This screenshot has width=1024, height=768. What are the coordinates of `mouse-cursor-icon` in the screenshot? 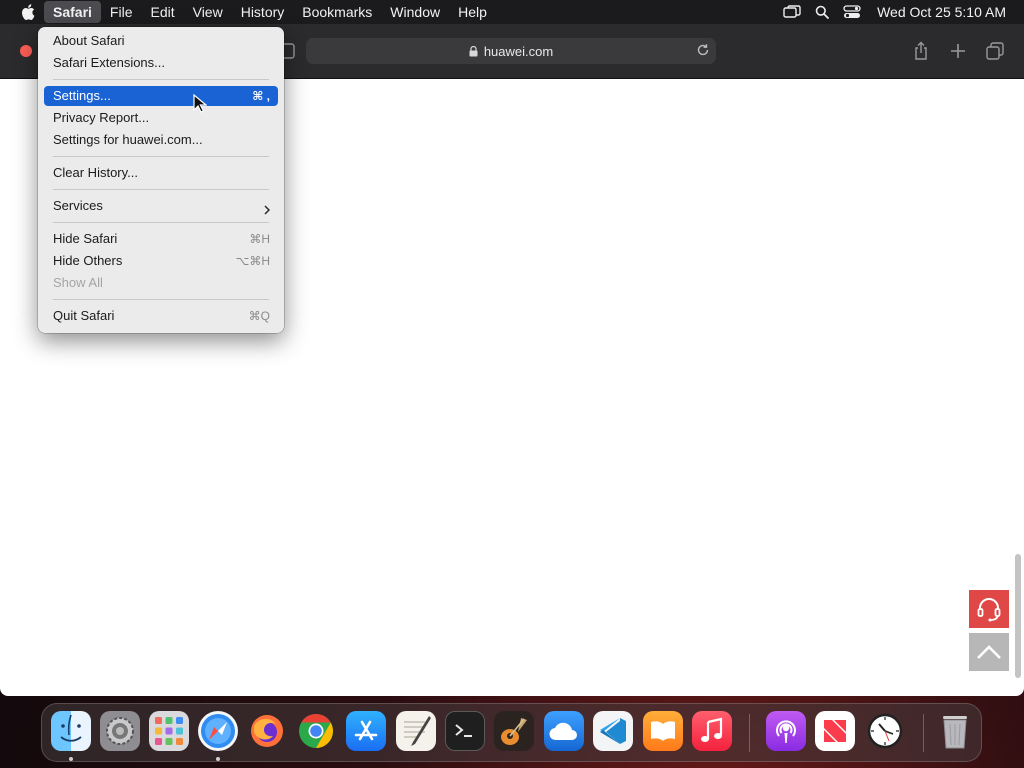 It's located at (200, 106).